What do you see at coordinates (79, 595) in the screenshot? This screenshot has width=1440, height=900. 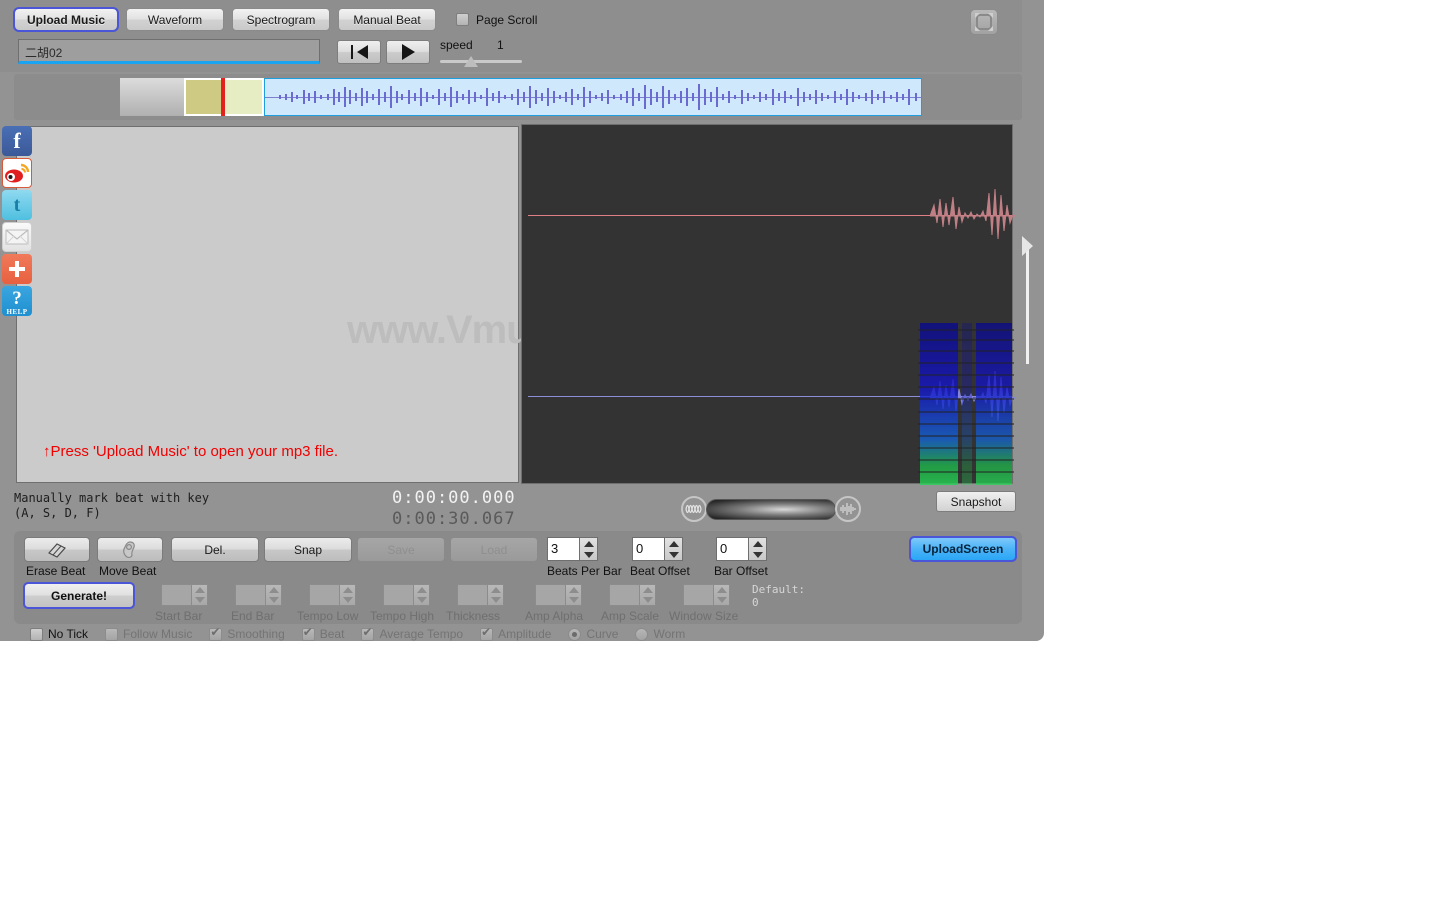 I see `generate-button: Generate!` at bounding box center [79, 595].